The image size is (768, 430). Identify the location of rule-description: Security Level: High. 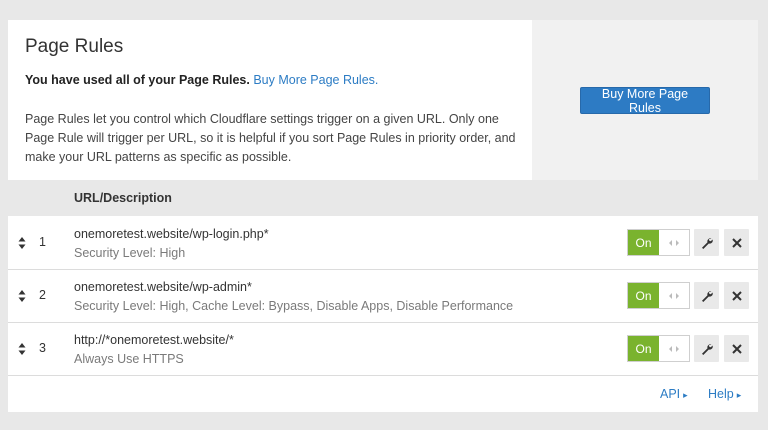
(130, 253).